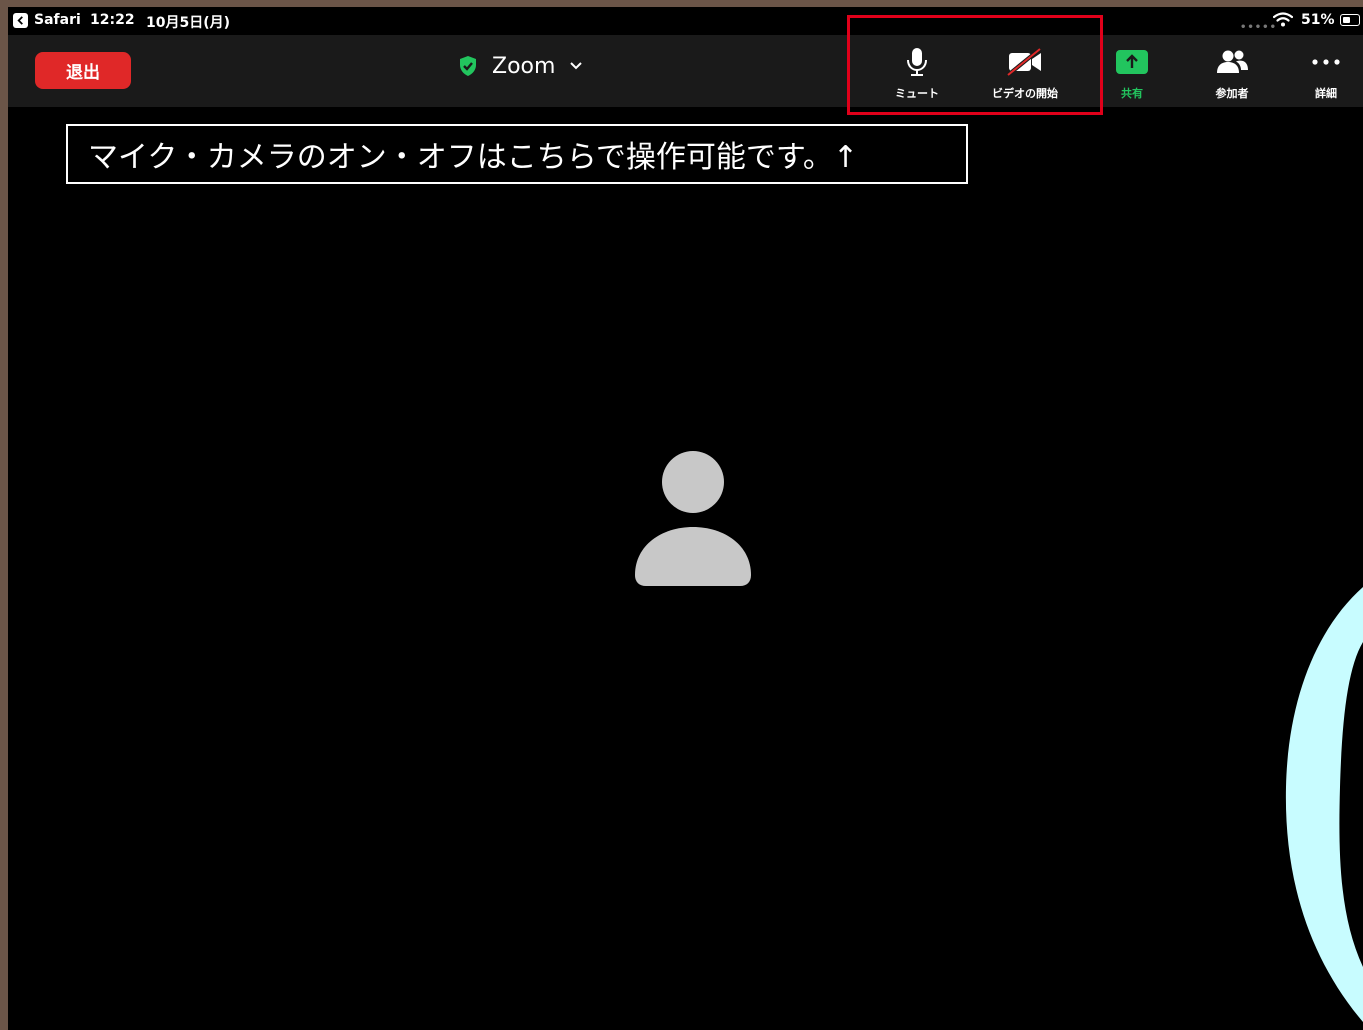 The height and width of the screenshot is (1030, 1363). I want to click on share-arrow-up-icon, so click(1132, 62).